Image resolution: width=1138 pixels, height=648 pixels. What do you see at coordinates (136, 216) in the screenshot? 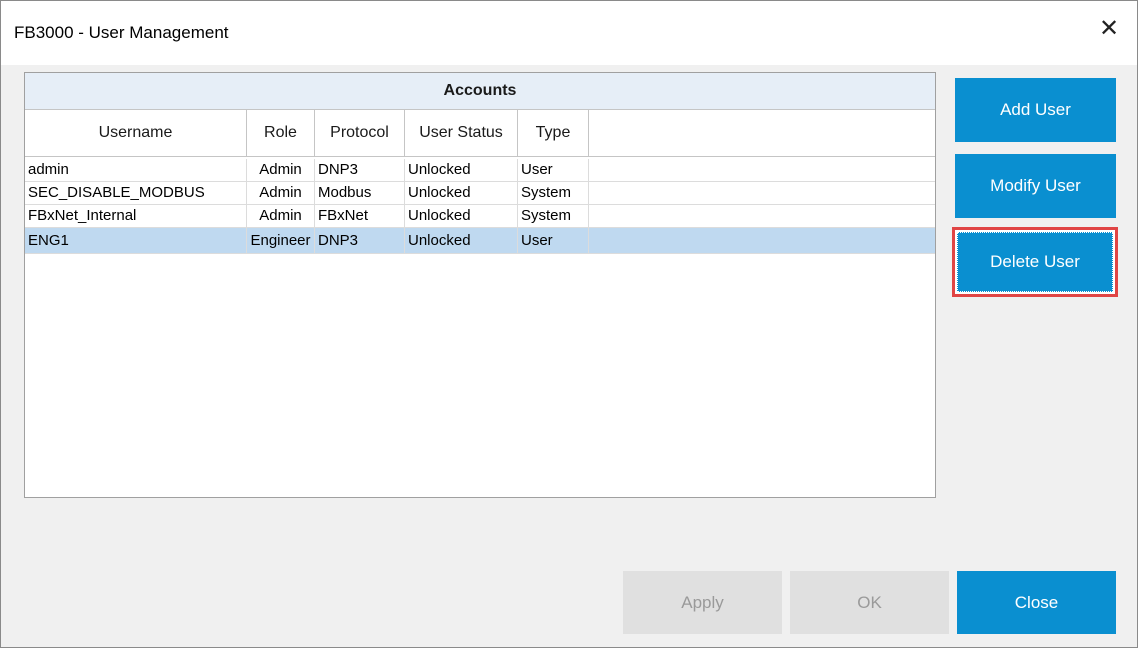
I see `cell-username: FBxNet_Internal` at bounding box center [136, 216].